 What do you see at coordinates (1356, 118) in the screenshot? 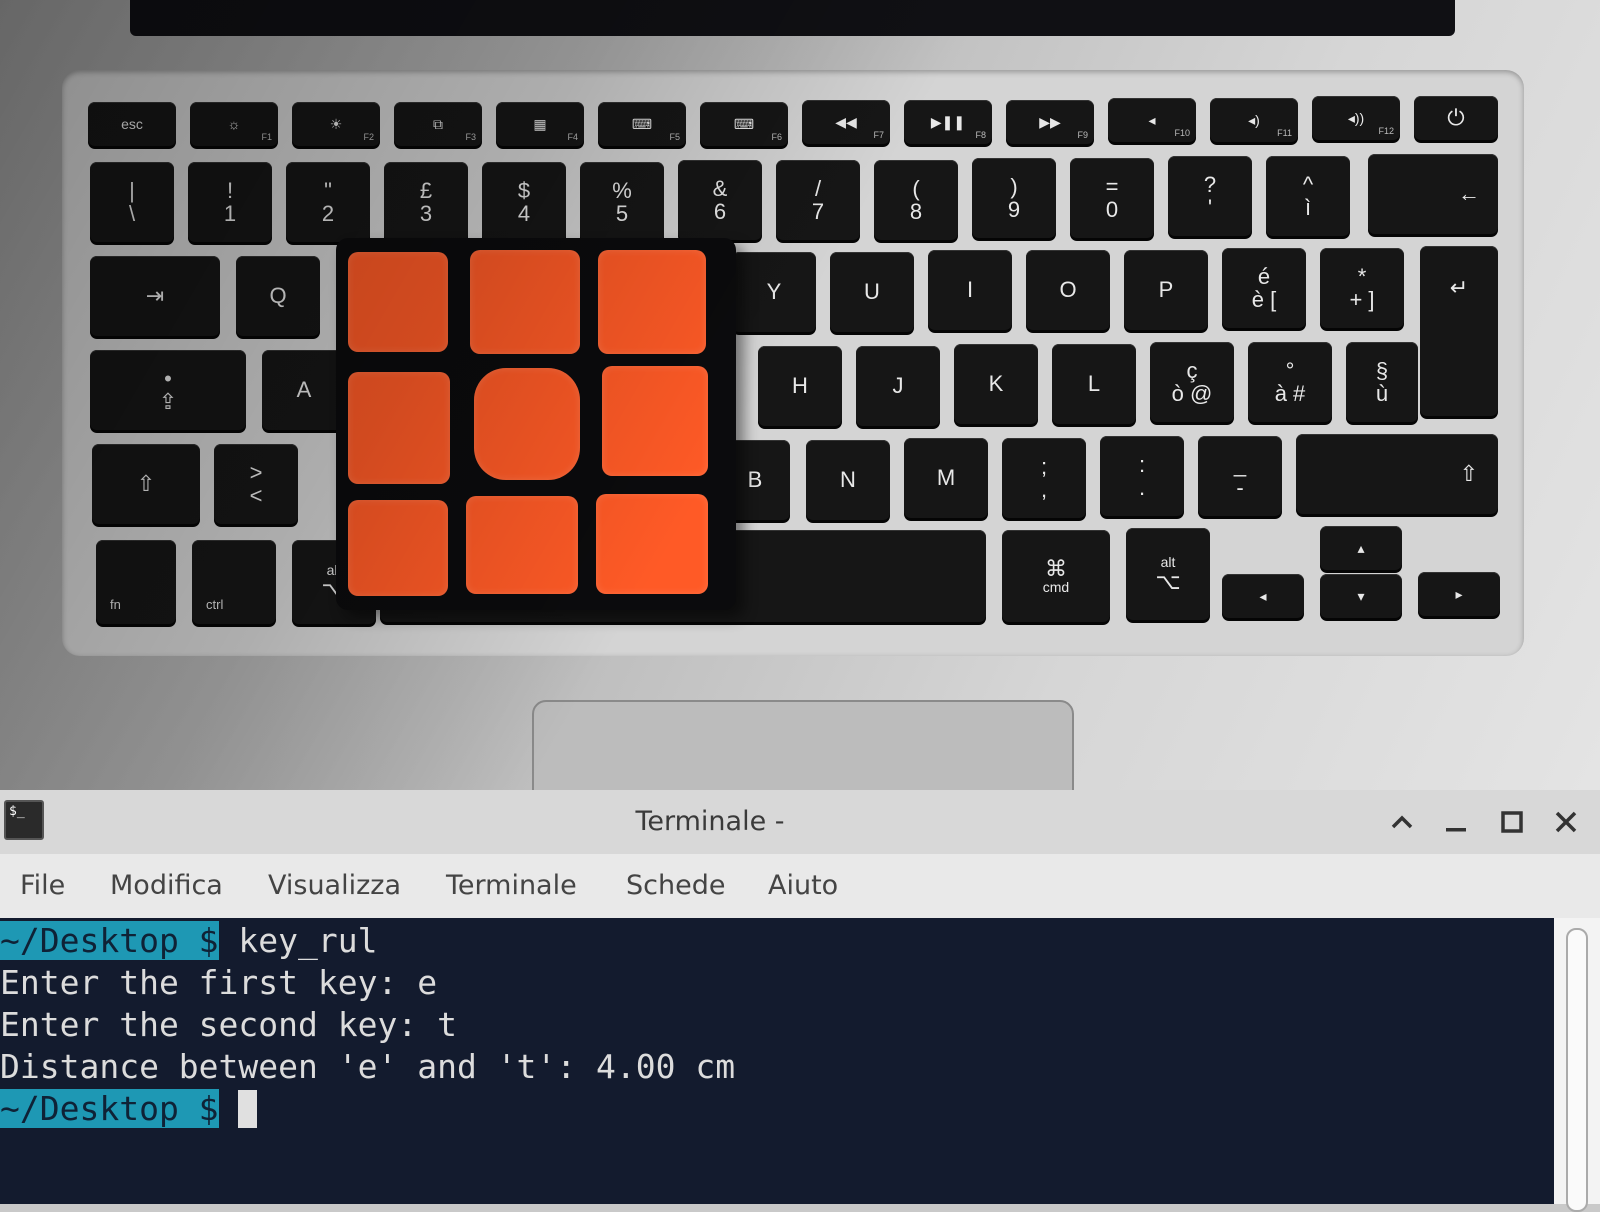
I see `key-f12: ◂)) F12` at bounding box center [1356, 118].